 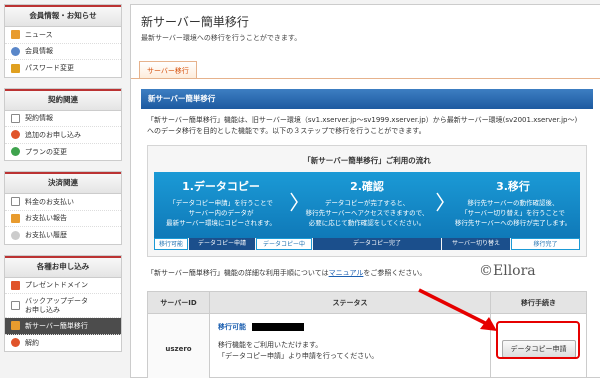 I want to click on tab-server-migration: サーバー移行, so click(x=168, y=70).